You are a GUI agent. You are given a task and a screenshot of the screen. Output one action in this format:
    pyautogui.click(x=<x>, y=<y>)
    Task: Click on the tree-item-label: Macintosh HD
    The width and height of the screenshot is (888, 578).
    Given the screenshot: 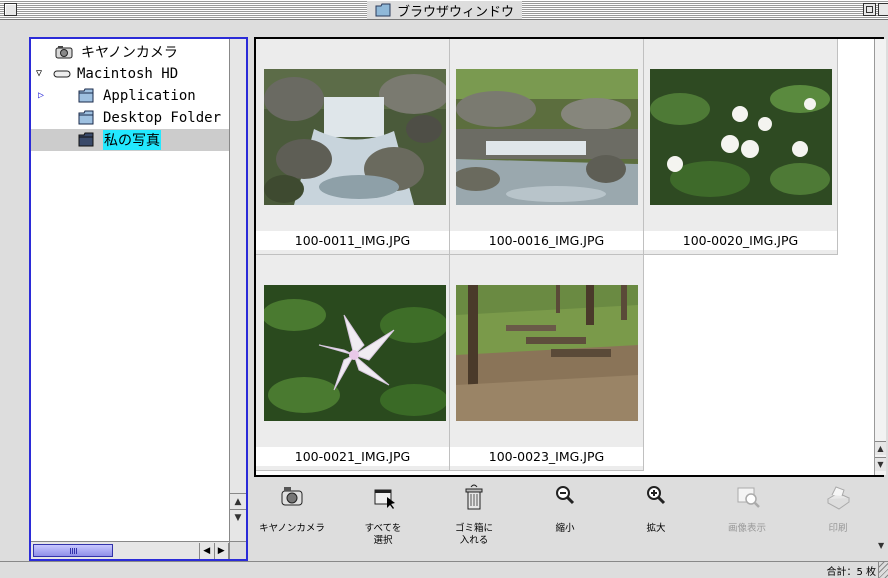 What is the action you would take?
    pyautogui.click(x=128, y=74)
    